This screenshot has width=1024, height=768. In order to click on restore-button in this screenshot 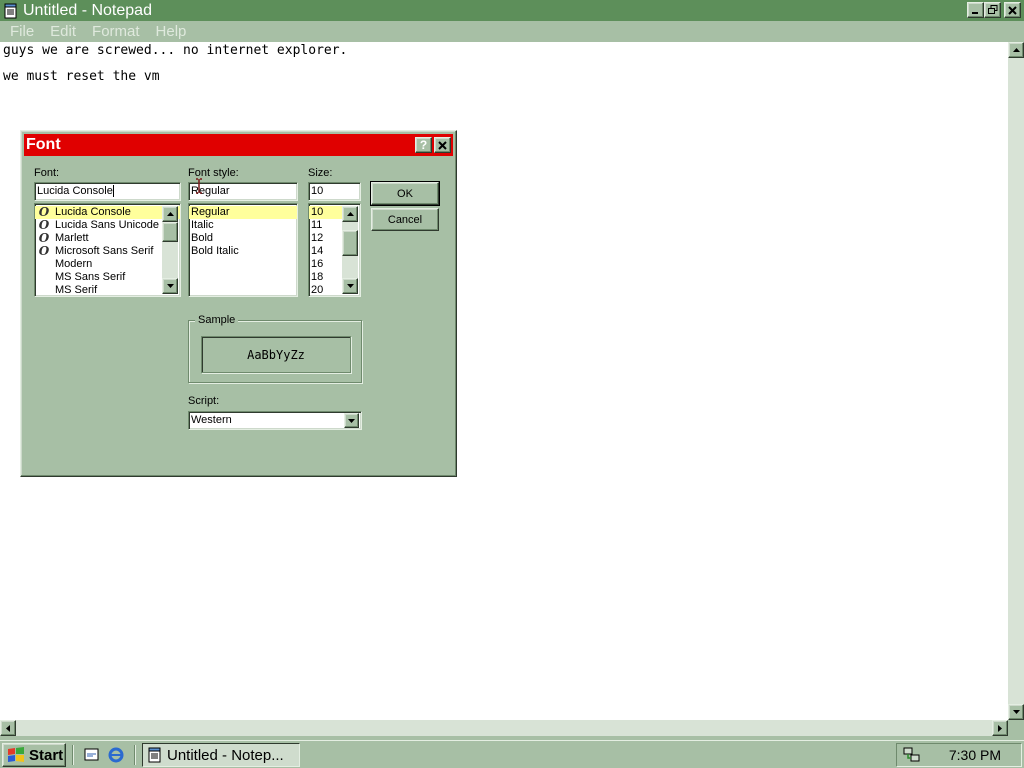, I will do `click(992, 10)`.